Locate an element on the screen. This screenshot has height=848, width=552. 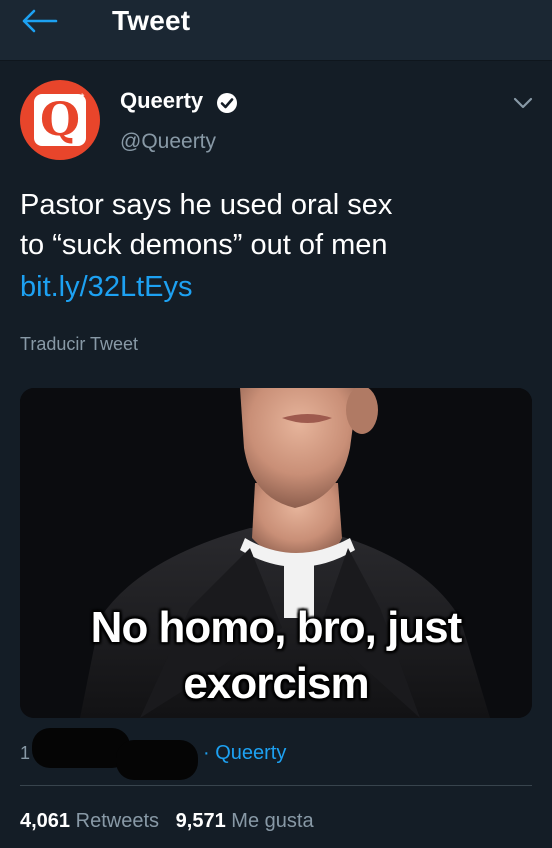
verified-badge-icon is located at coordinates (227, 103).